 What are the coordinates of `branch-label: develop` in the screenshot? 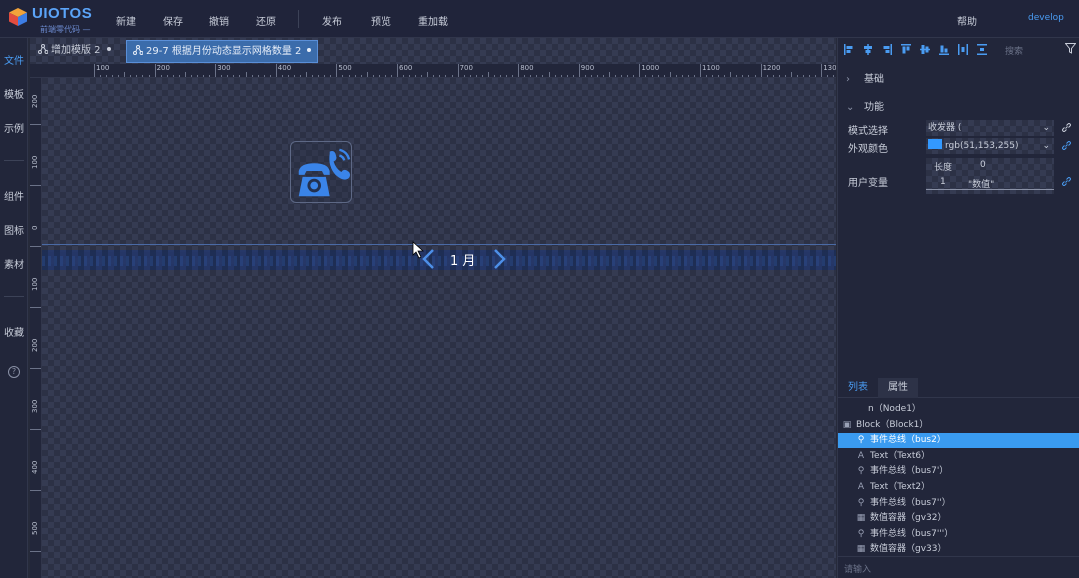 It's located at (1046, 18).